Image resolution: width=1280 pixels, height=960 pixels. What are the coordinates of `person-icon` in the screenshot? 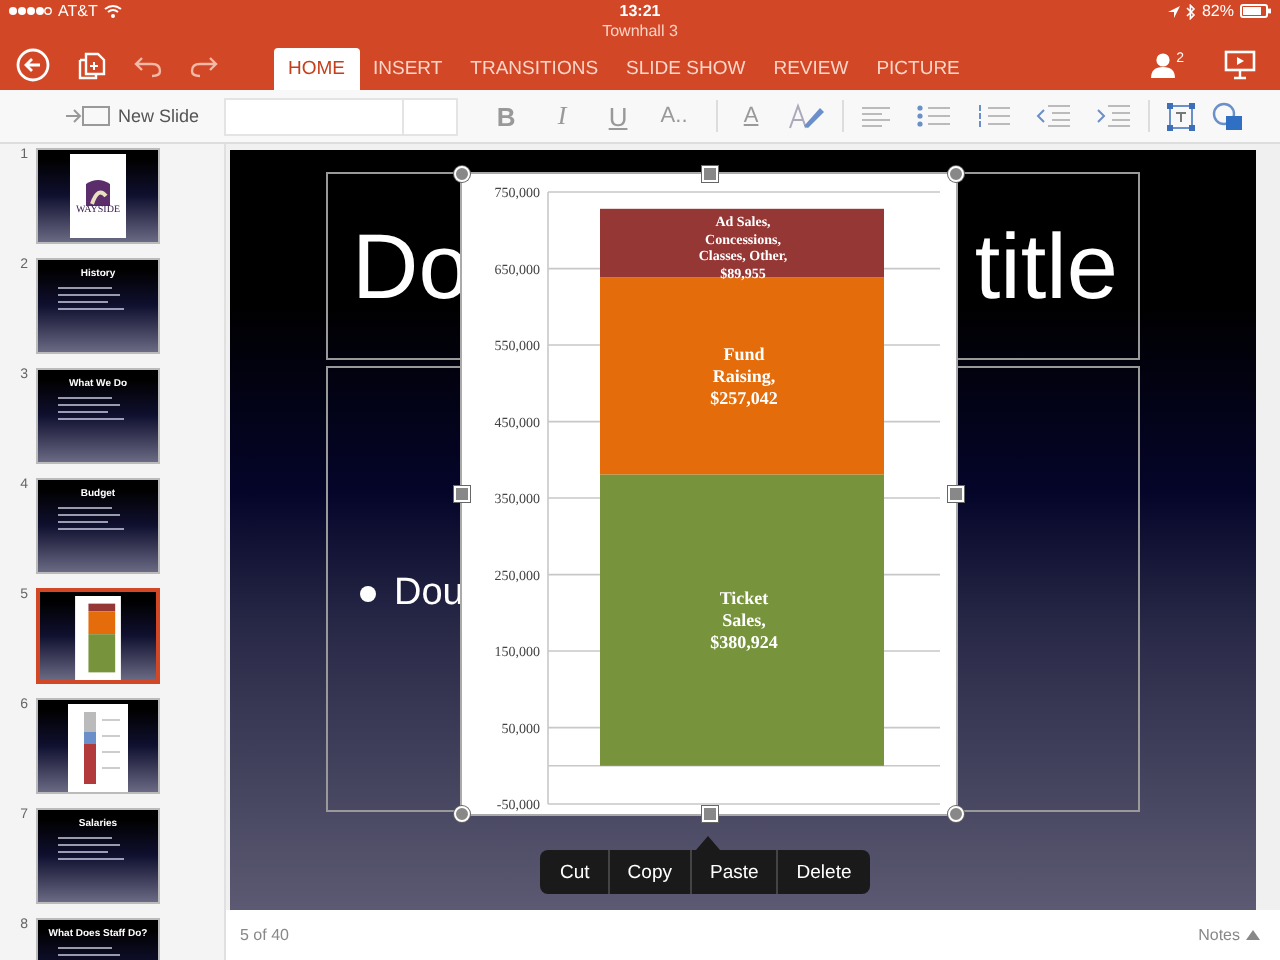 It's located at (1163, 65).